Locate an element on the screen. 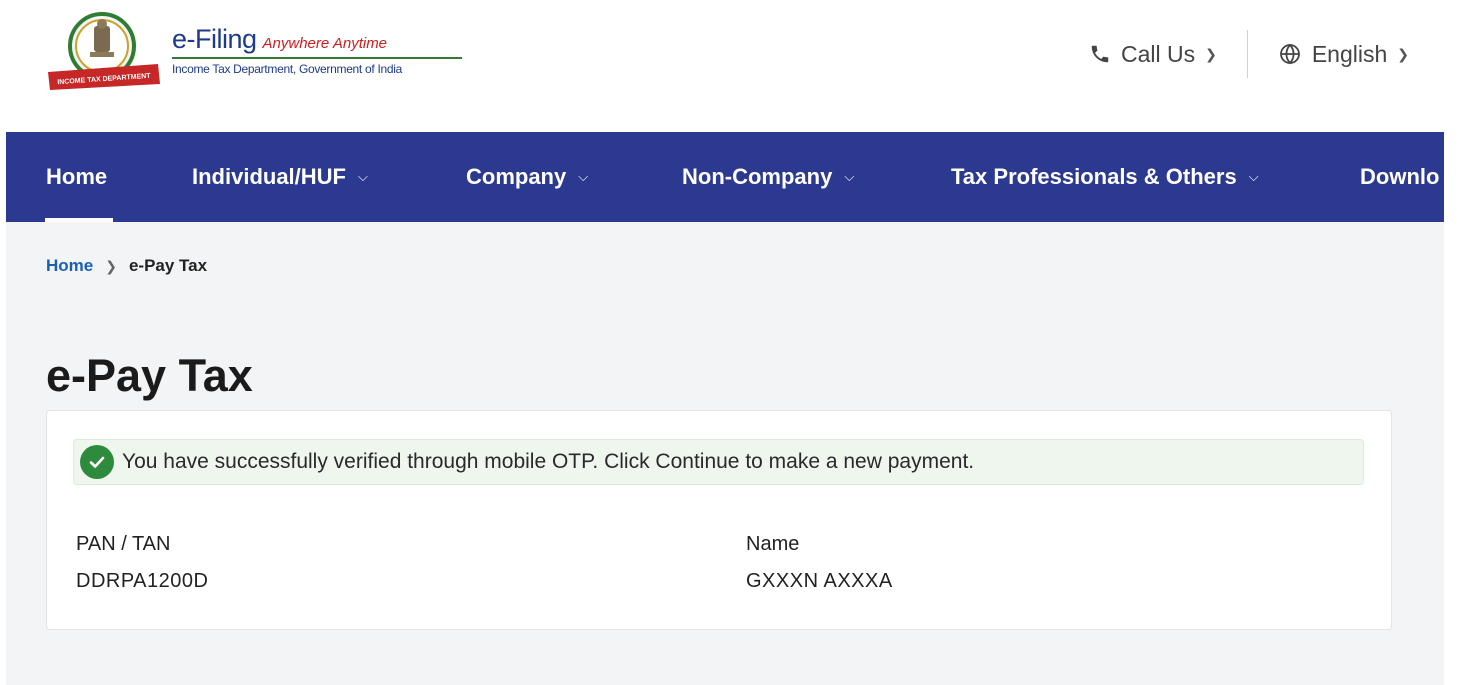 The height and width of the screenshot is (685, 1459). nav-item-label: Company is located at coordinates (516, 176).